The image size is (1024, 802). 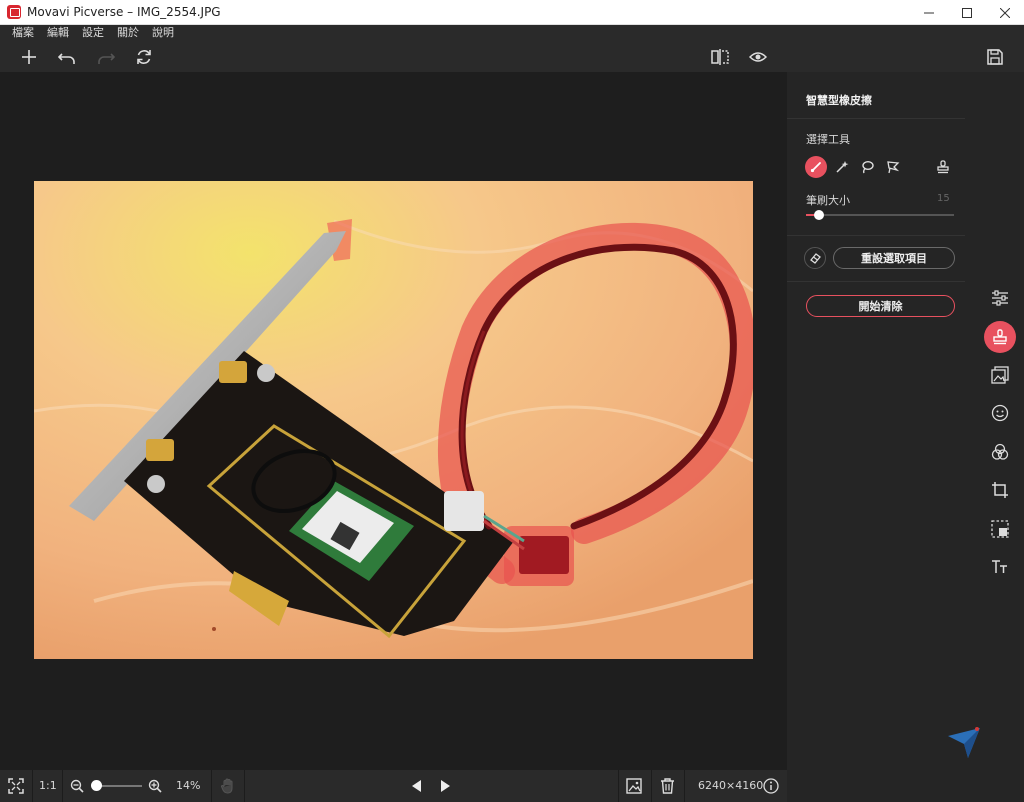 I want to click on actual-size-button: 1:1, so click(x=48, y=785).